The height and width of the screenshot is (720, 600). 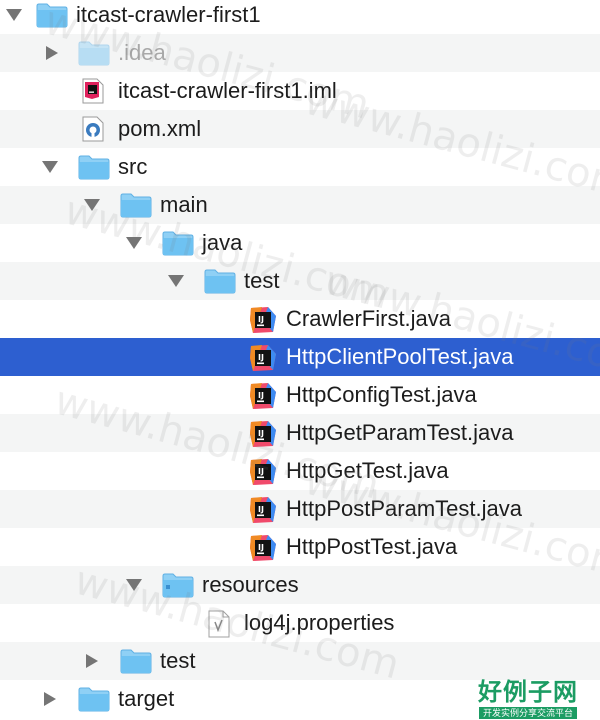 I want to click on tree-item-label: HttpPostTest.java, so click(x=372, y=546).